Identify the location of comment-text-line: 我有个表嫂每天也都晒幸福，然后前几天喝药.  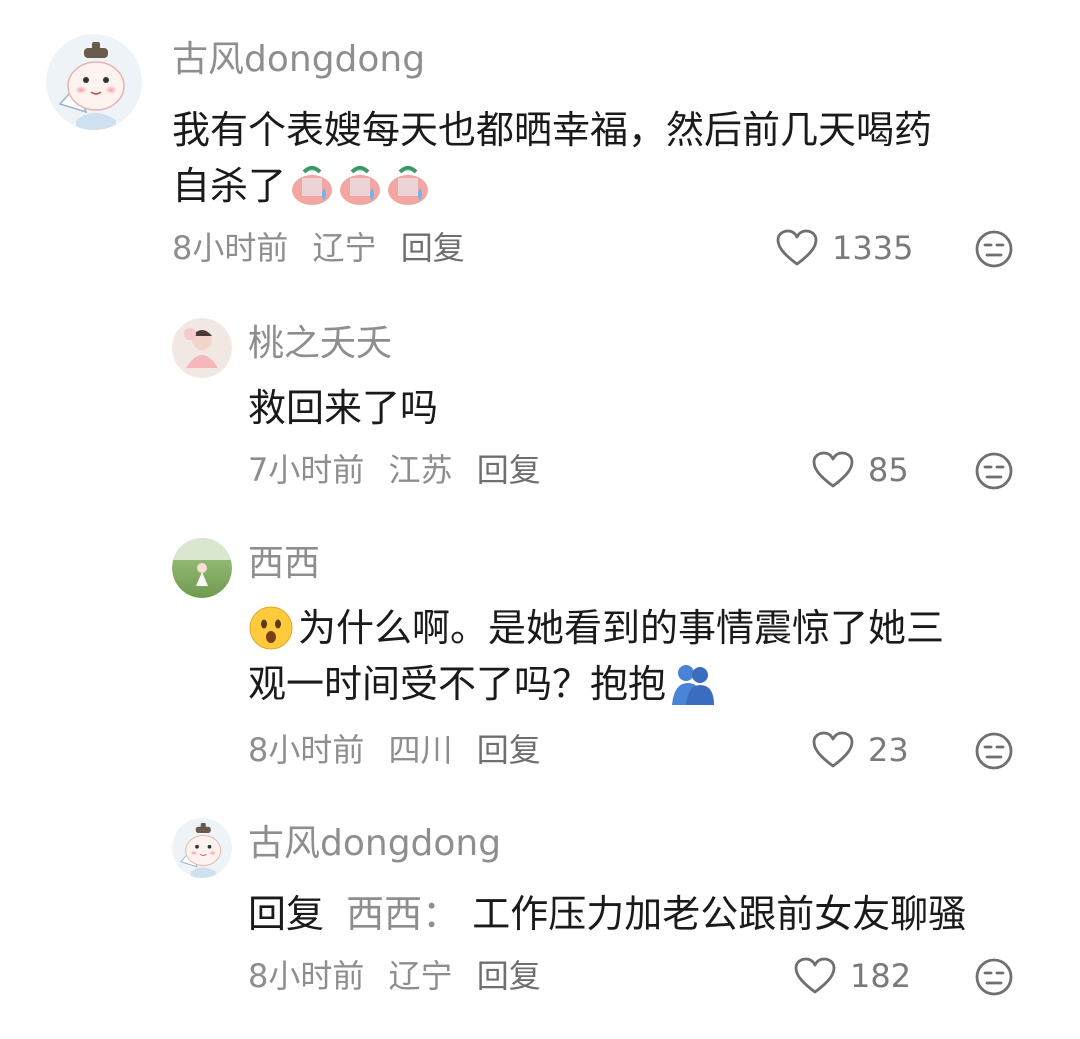
(552, 130).